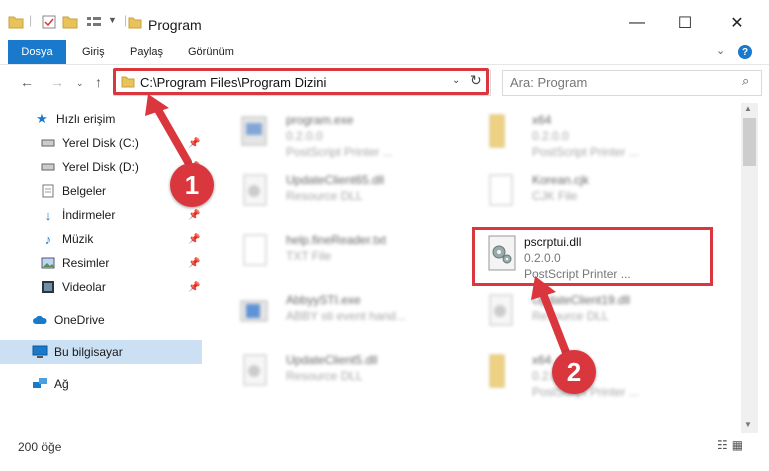 This screenshot has height=471, width=769. Describe the element at coordinates (93, 52) in the screenshot. I see `tab-home: Giriş` at that location.